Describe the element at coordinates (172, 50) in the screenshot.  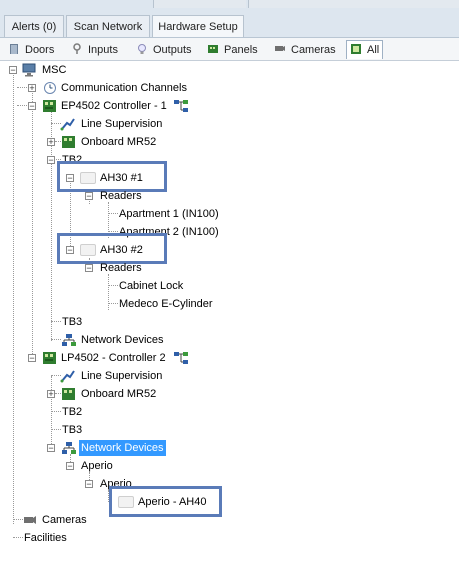
I see `tab-outputs-label: Outputs` at that location.